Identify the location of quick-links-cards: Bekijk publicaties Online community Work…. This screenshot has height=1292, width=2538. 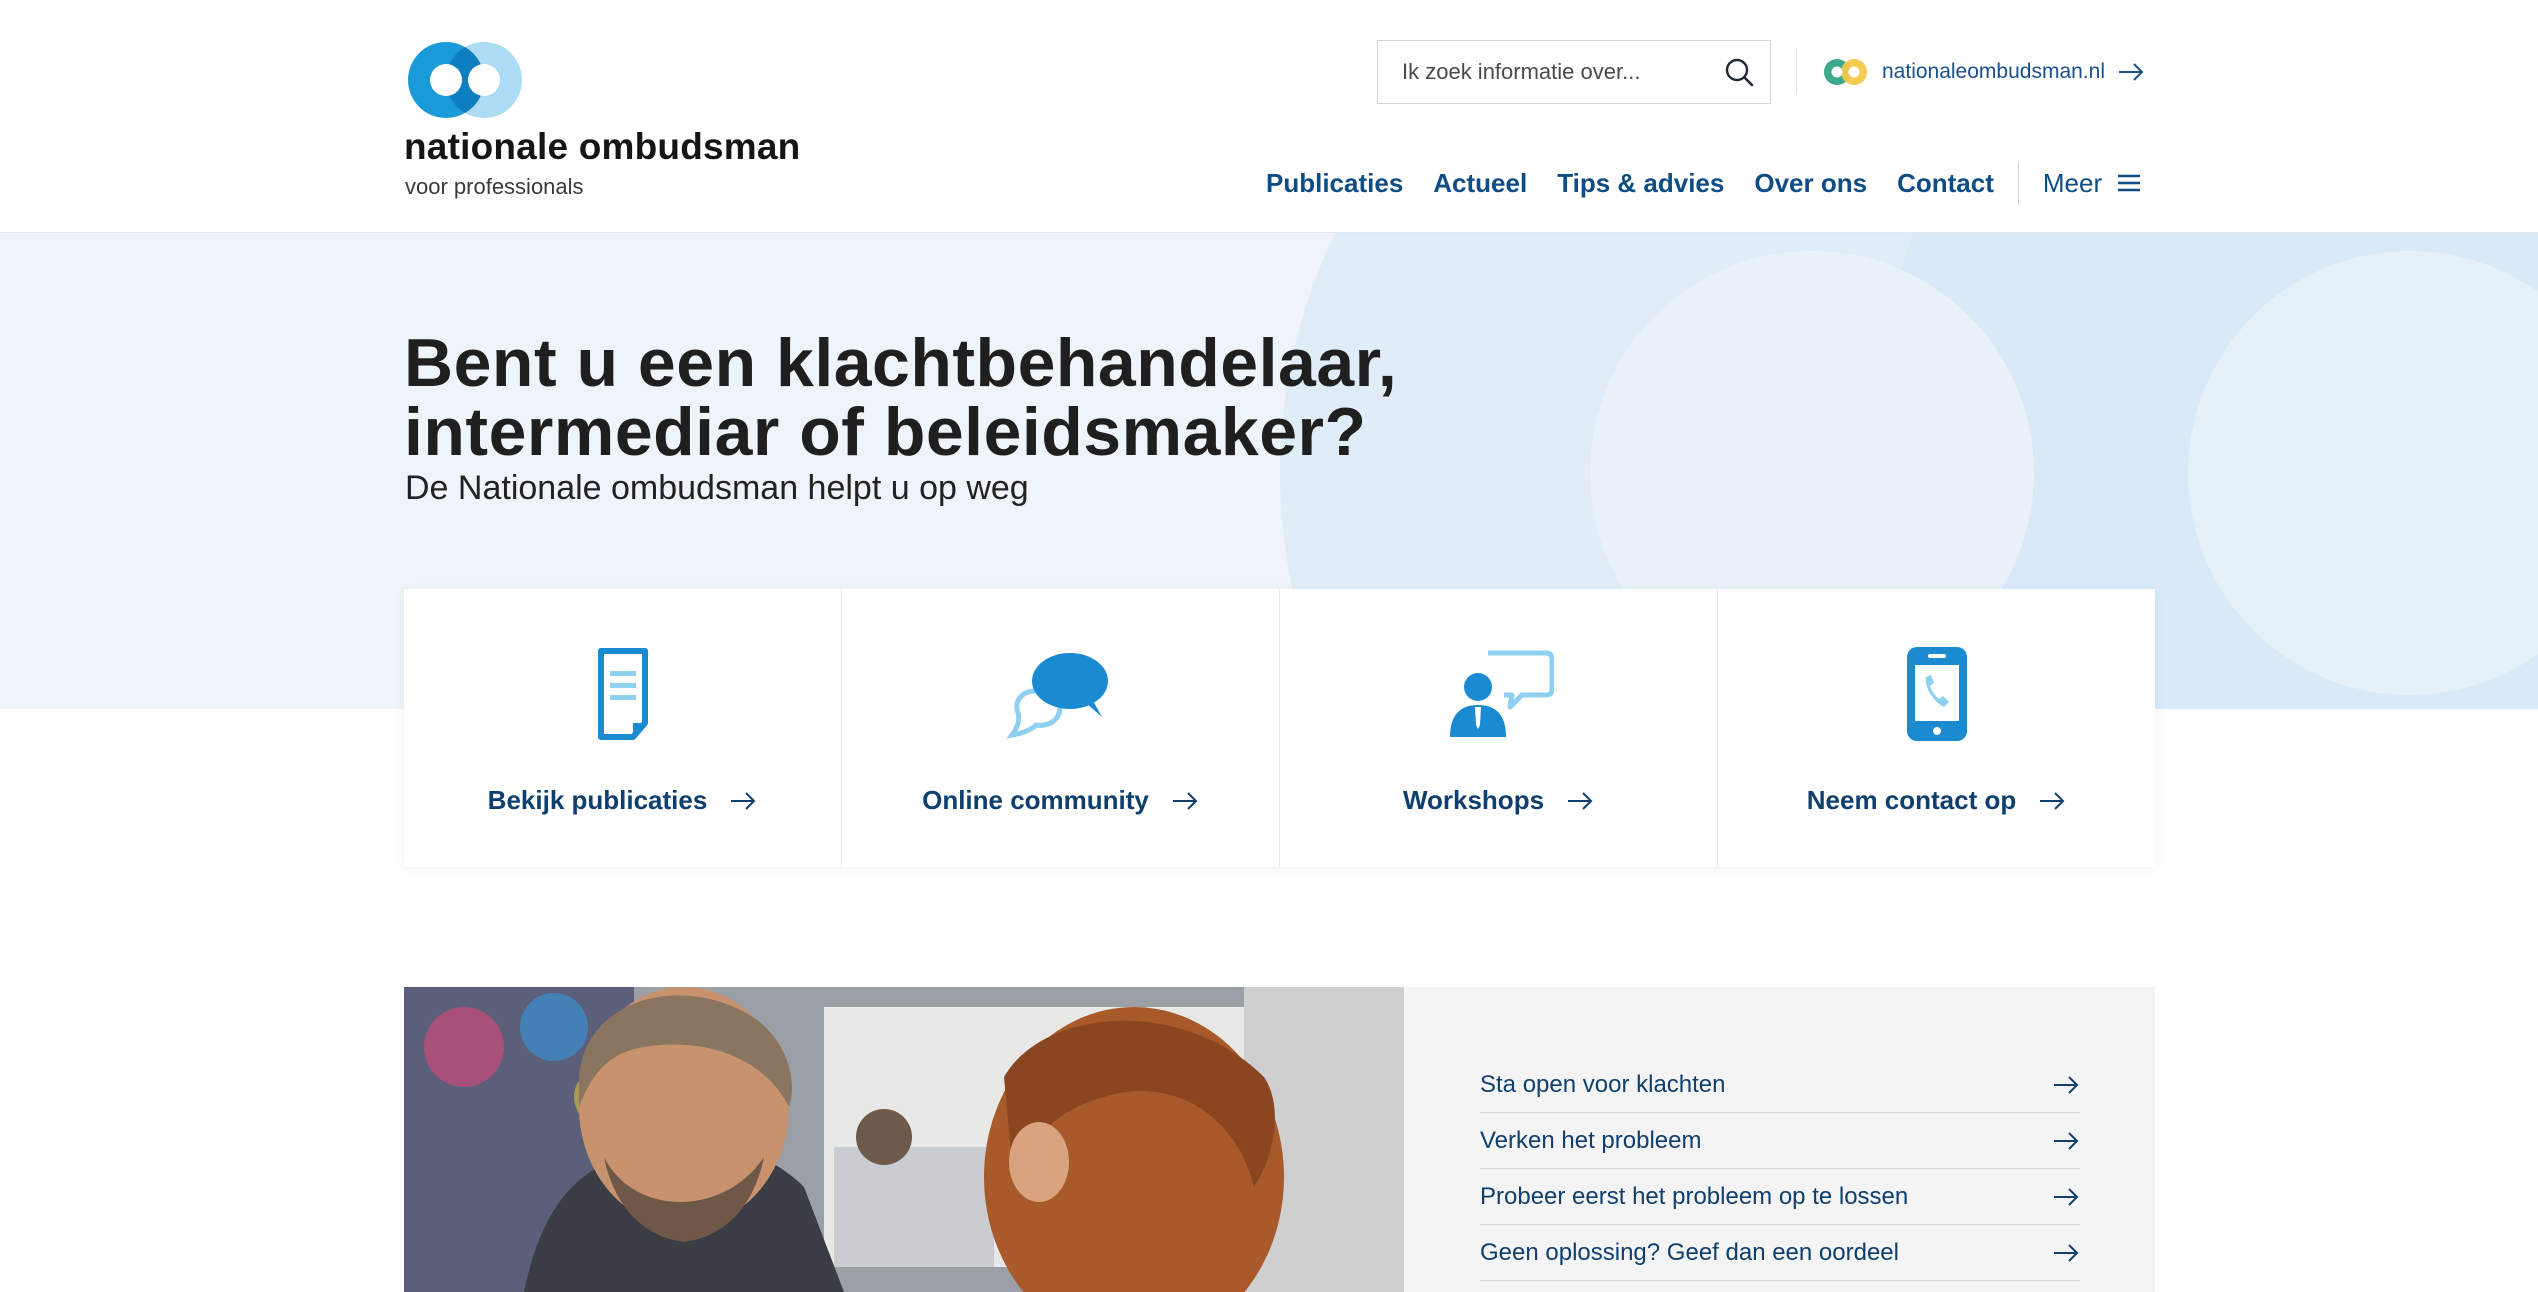
(1279, 728).